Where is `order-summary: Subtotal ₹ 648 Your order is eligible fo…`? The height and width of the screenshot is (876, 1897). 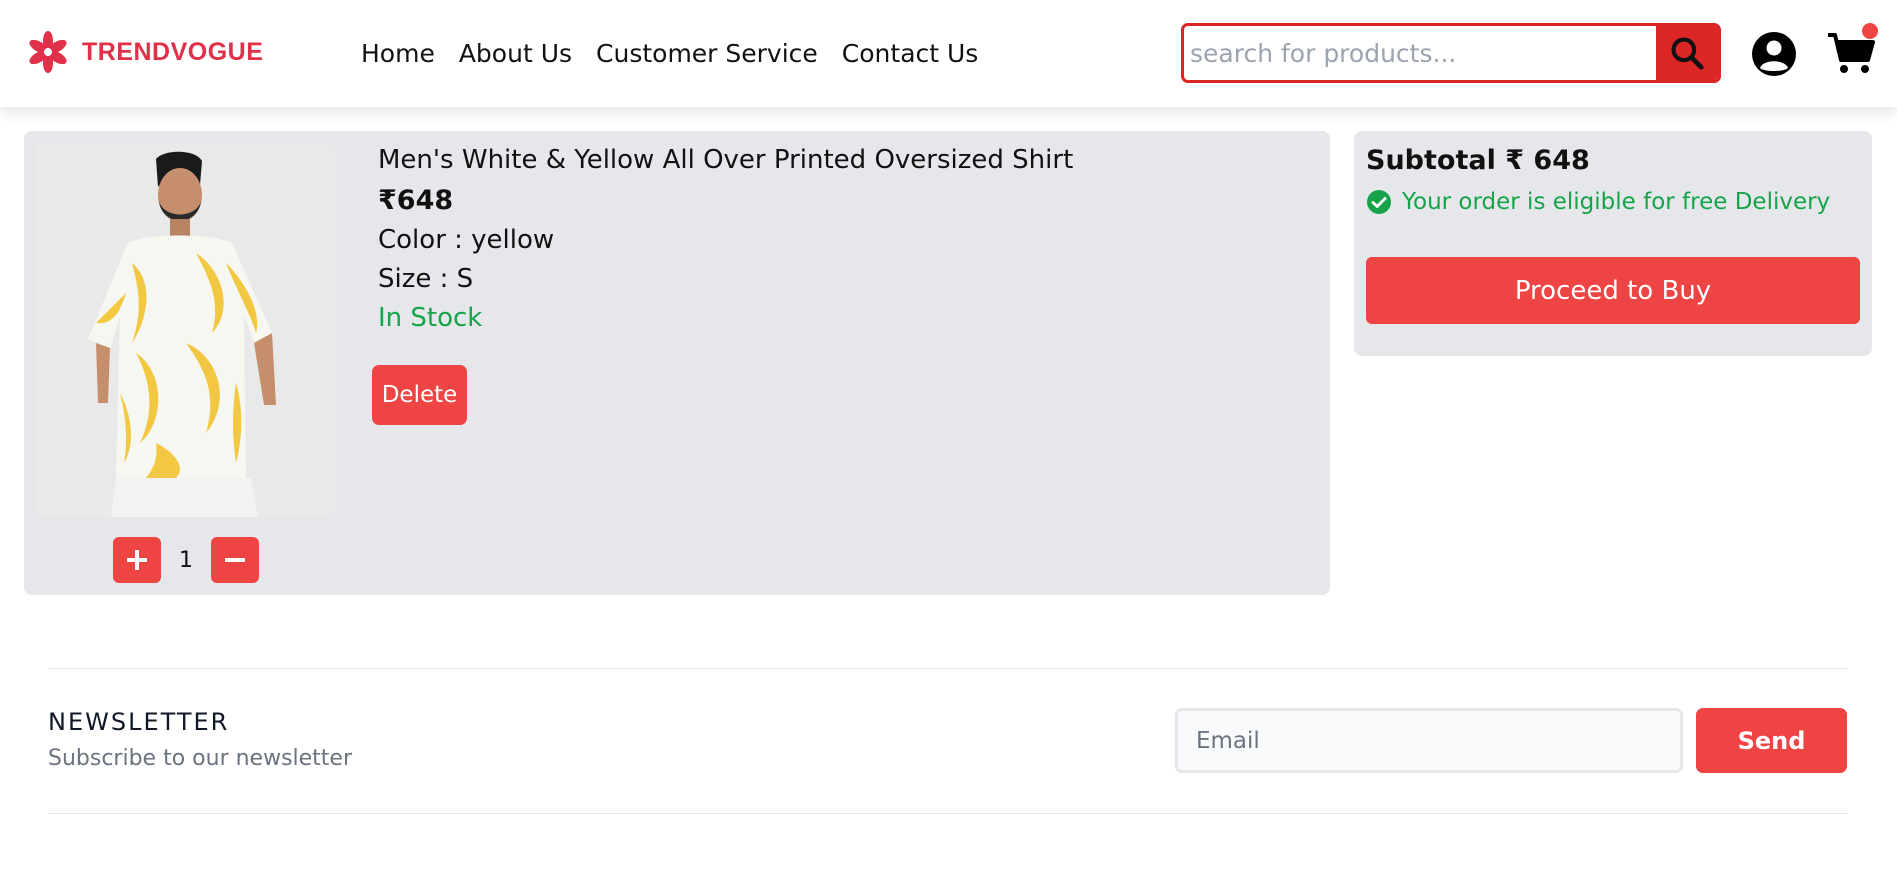 order-summary: Subtotal ₹ 648 Your order is eligible fo… is located at coordinates (1613, 243).